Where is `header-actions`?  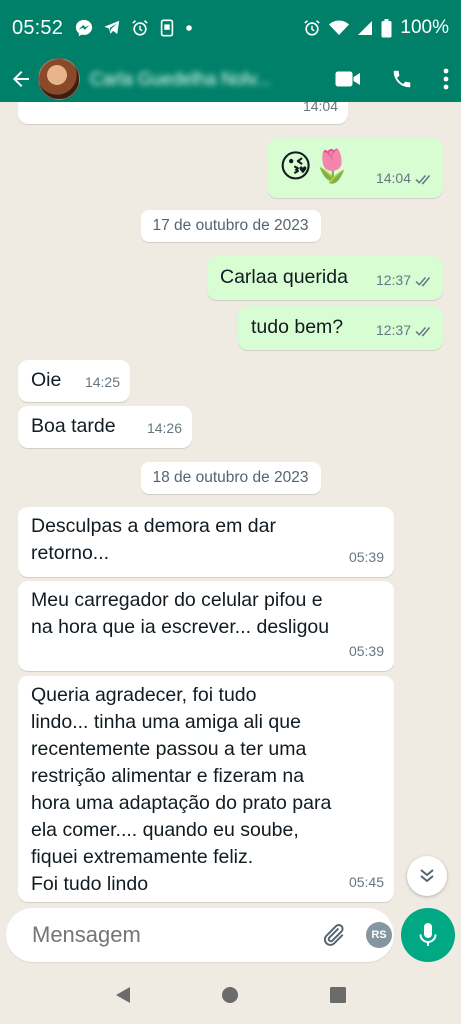
header-actions is located at coordinates (392, 79).